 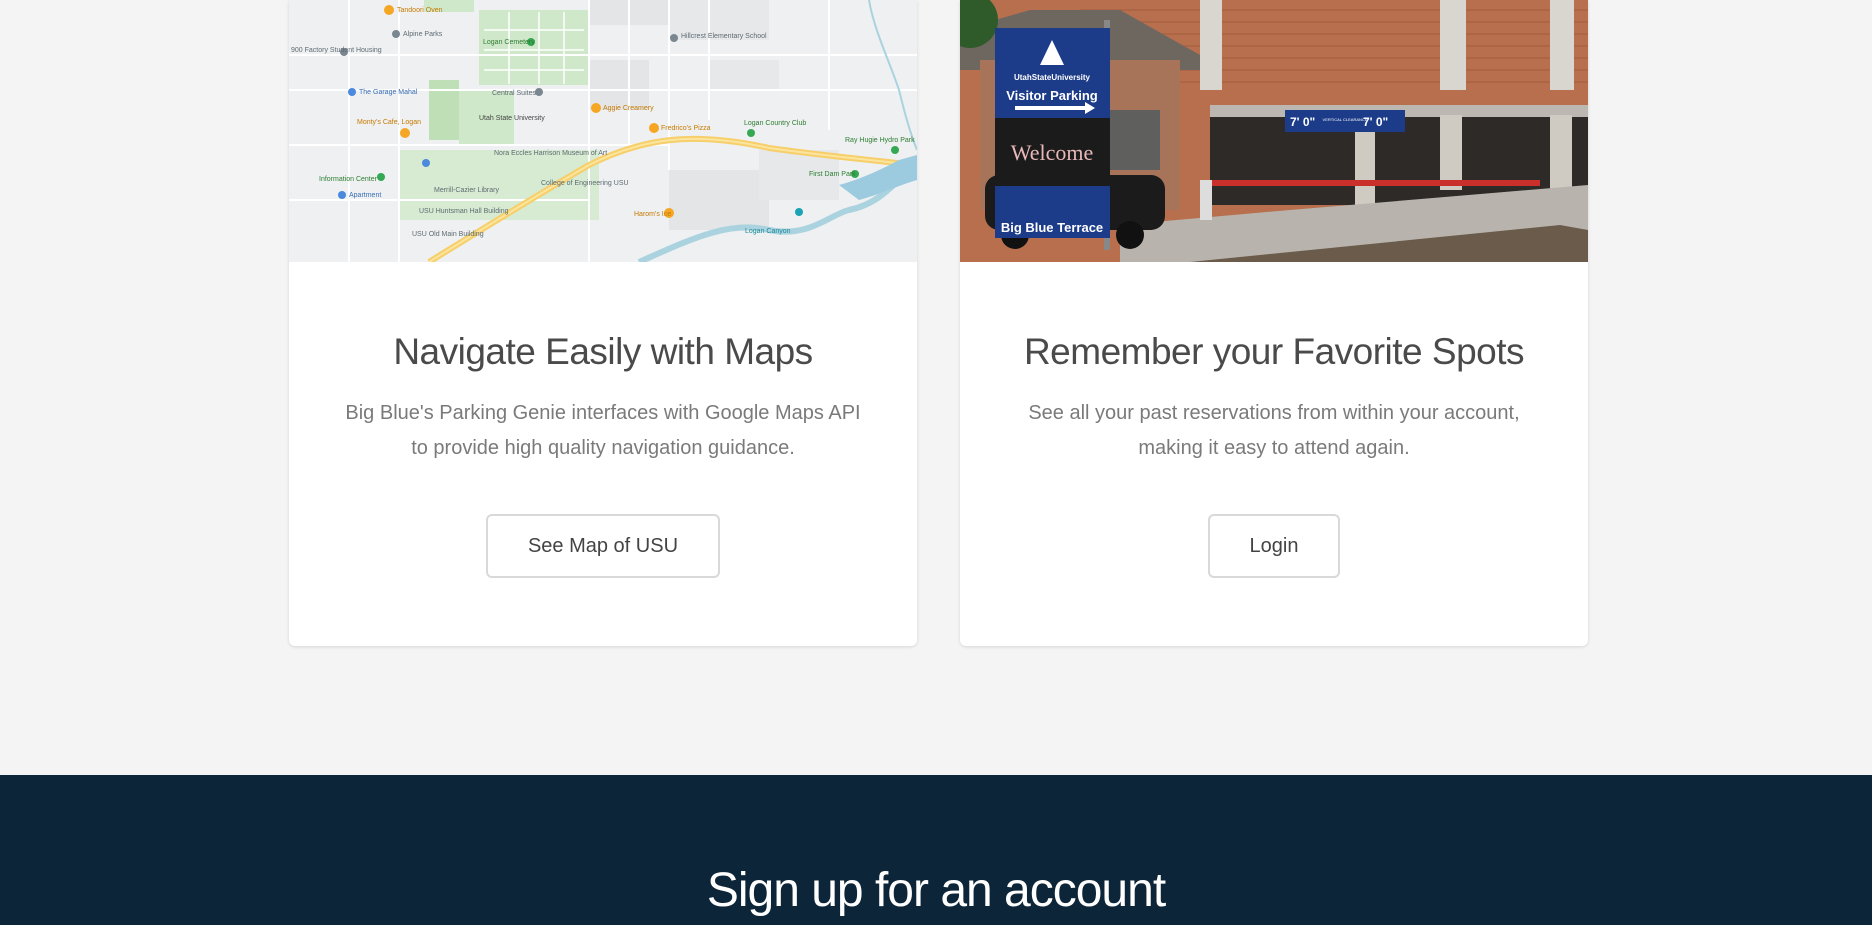 I want to click on map-label-ray: Ray Hugie Hydro Park, so click(x=880, y=140).